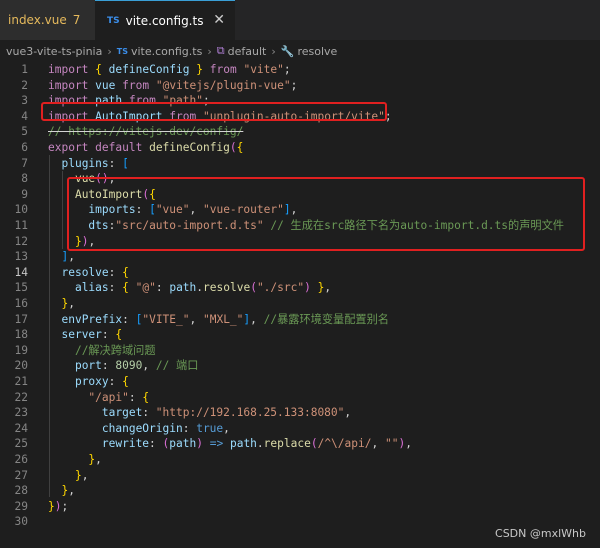 This screenshot has width=600, height=548. Describe the element at coordinates (136, 366) in the screenshot. I see `code-text: port: 8090, // 端口` at that location.